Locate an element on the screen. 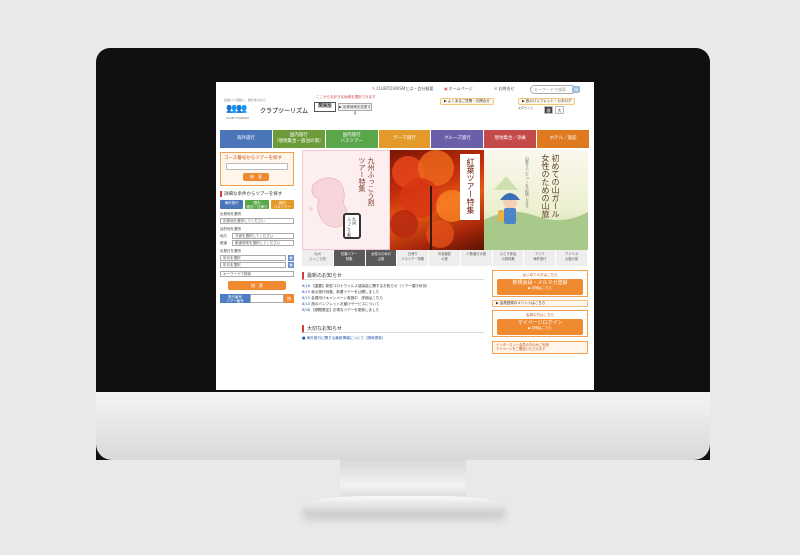 The image size is (800, 555). banner-thumbnail: 女性のための 山旅 is located at coordinates (381, 258).